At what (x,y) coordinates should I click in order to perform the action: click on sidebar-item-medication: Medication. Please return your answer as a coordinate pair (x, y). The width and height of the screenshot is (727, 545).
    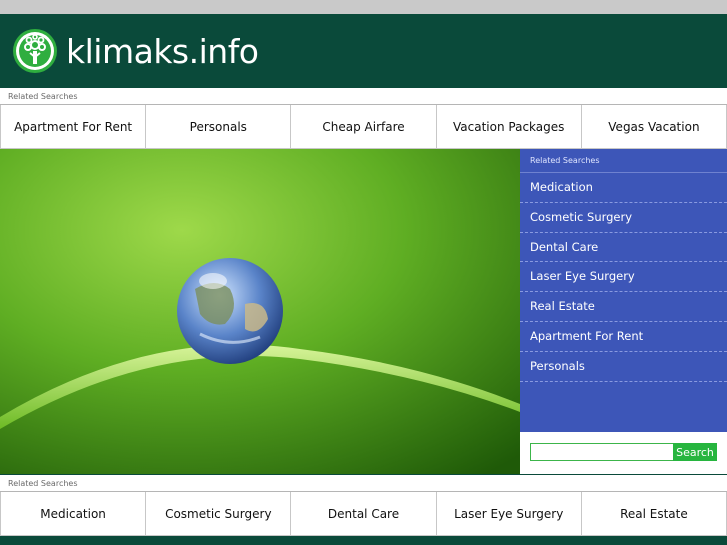
    Looking at the image, I should click on (623, 188).